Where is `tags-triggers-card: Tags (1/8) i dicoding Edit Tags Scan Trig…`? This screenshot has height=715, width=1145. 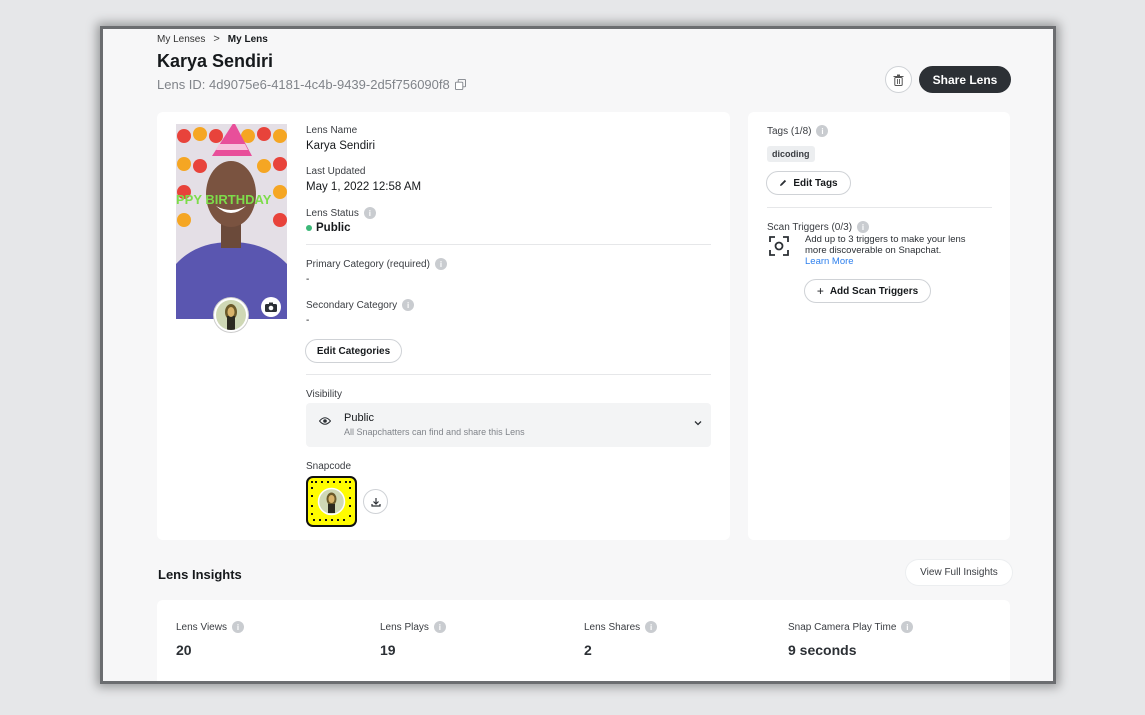 tags-triggers-card: Tags (1/8) i dicoding Edit Tags Scan Trig… is located at coordinates (879, 326).